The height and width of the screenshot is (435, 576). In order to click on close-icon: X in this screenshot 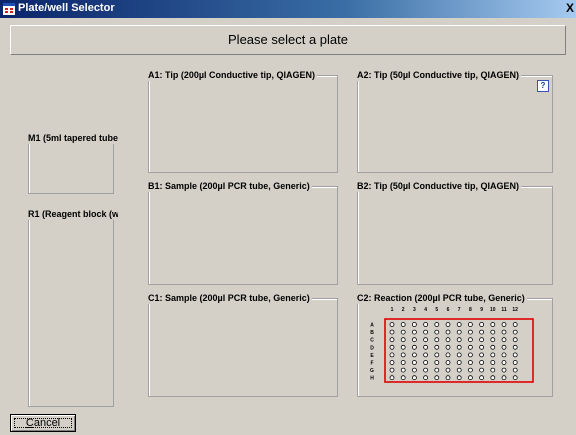, I will do `click(571, 8)`.